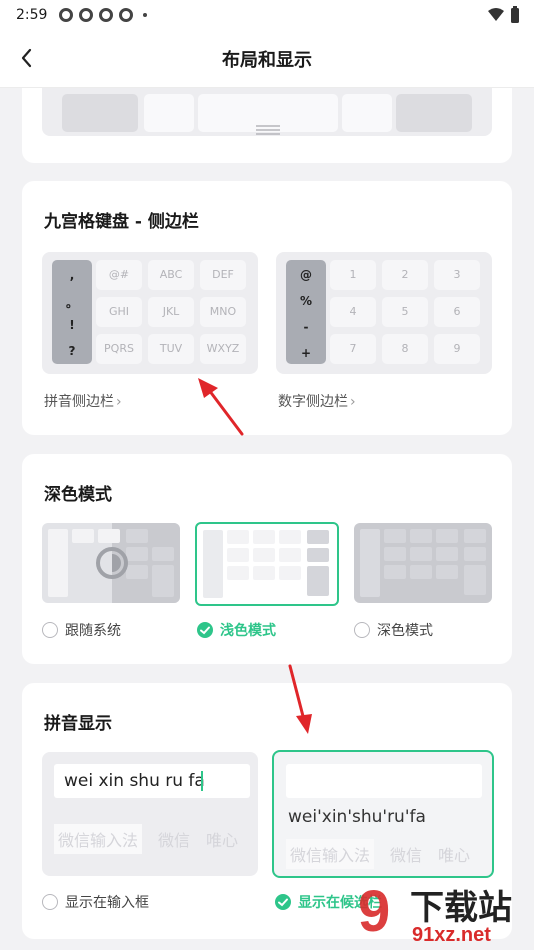  What do you see at coordinates (171, 349) in the screenshot?
I see `grid-key: TUV` at bounding box center [171, 349].